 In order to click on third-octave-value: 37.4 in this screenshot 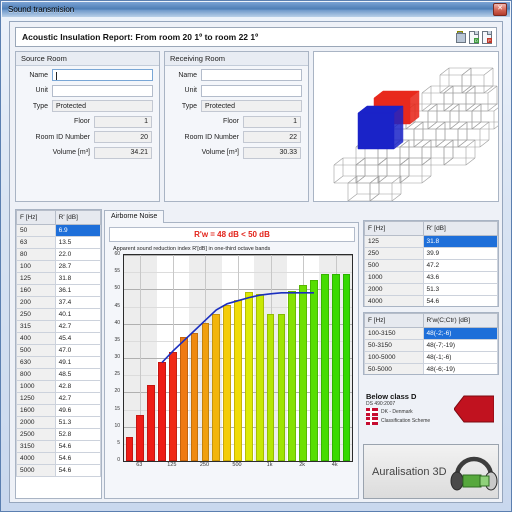, I will do `click(77, 302)`.